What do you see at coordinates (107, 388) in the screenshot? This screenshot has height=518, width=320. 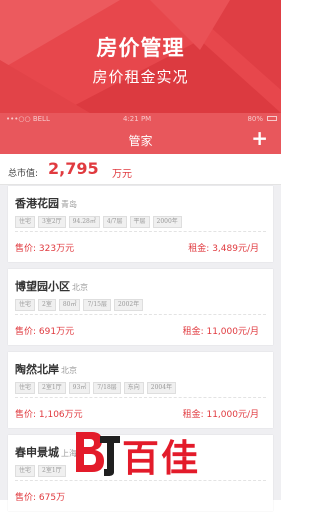 I see `tag-floor: 7/18层` at bounding box center [107, 388].